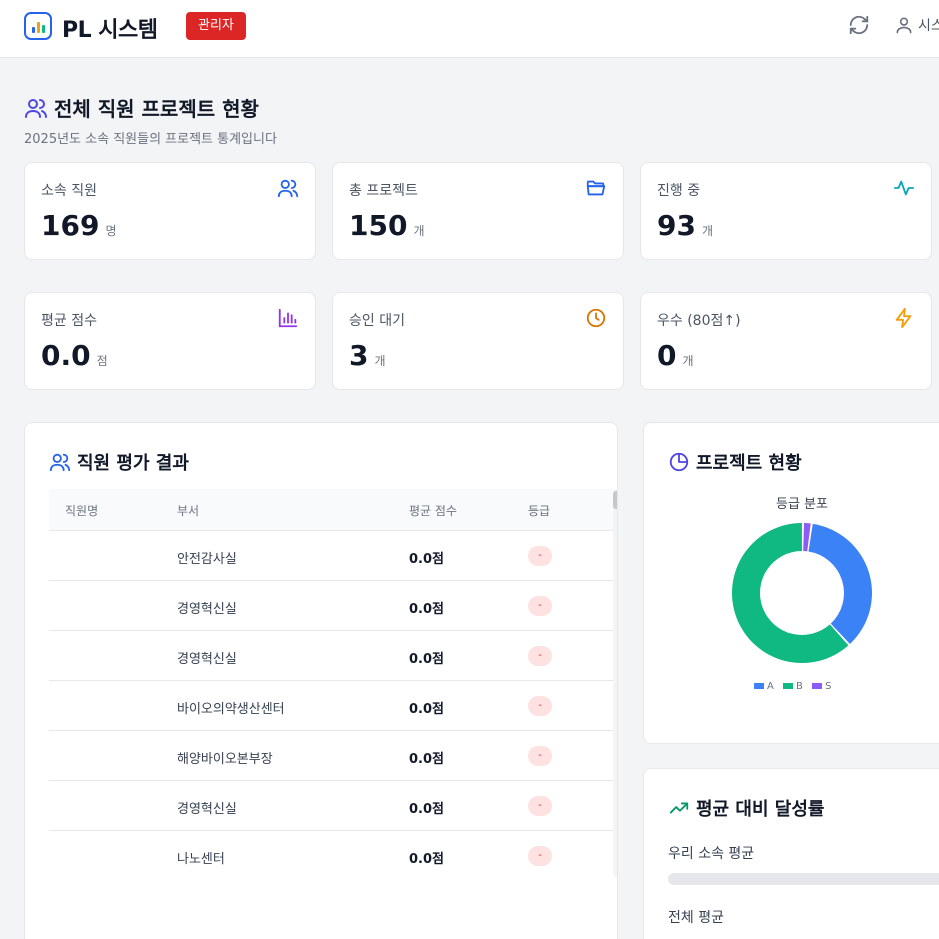 The height and width of the screenshot is (939, 939). Describe the element at coordinates (332, 510) in the screenshot. I see `table-header: 직원명 부서 평균 점수 등급` at that location.